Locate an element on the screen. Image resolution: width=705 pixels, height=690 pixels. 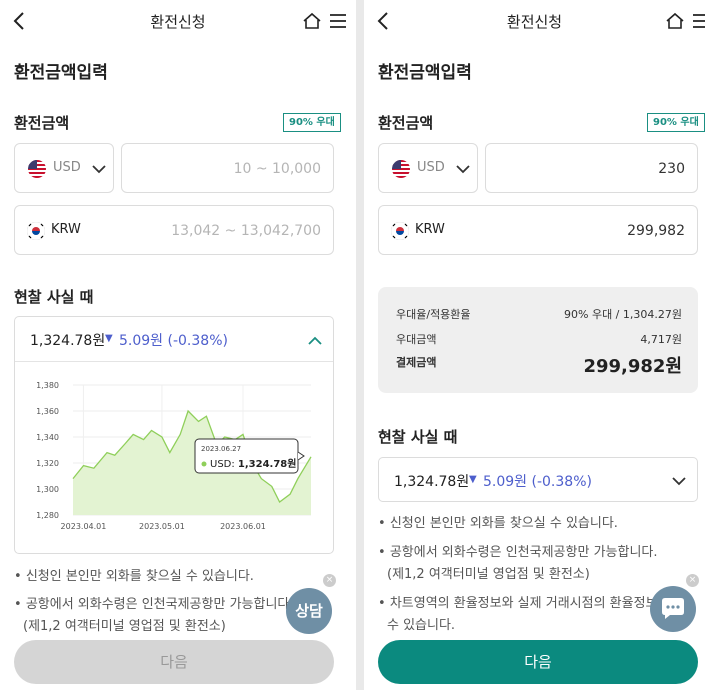
tooltip-value: USD: 1,324.78원 is located at coordinates (253, 463).